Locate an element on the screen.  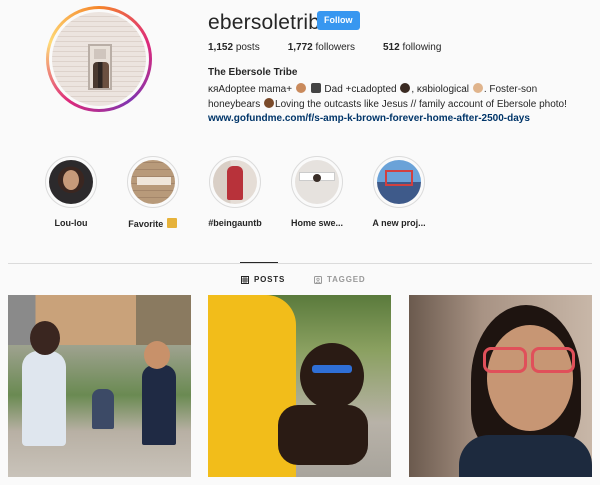
bio-text-1: ĸяAdoptee mama+ is located at coordinates (250, 89).